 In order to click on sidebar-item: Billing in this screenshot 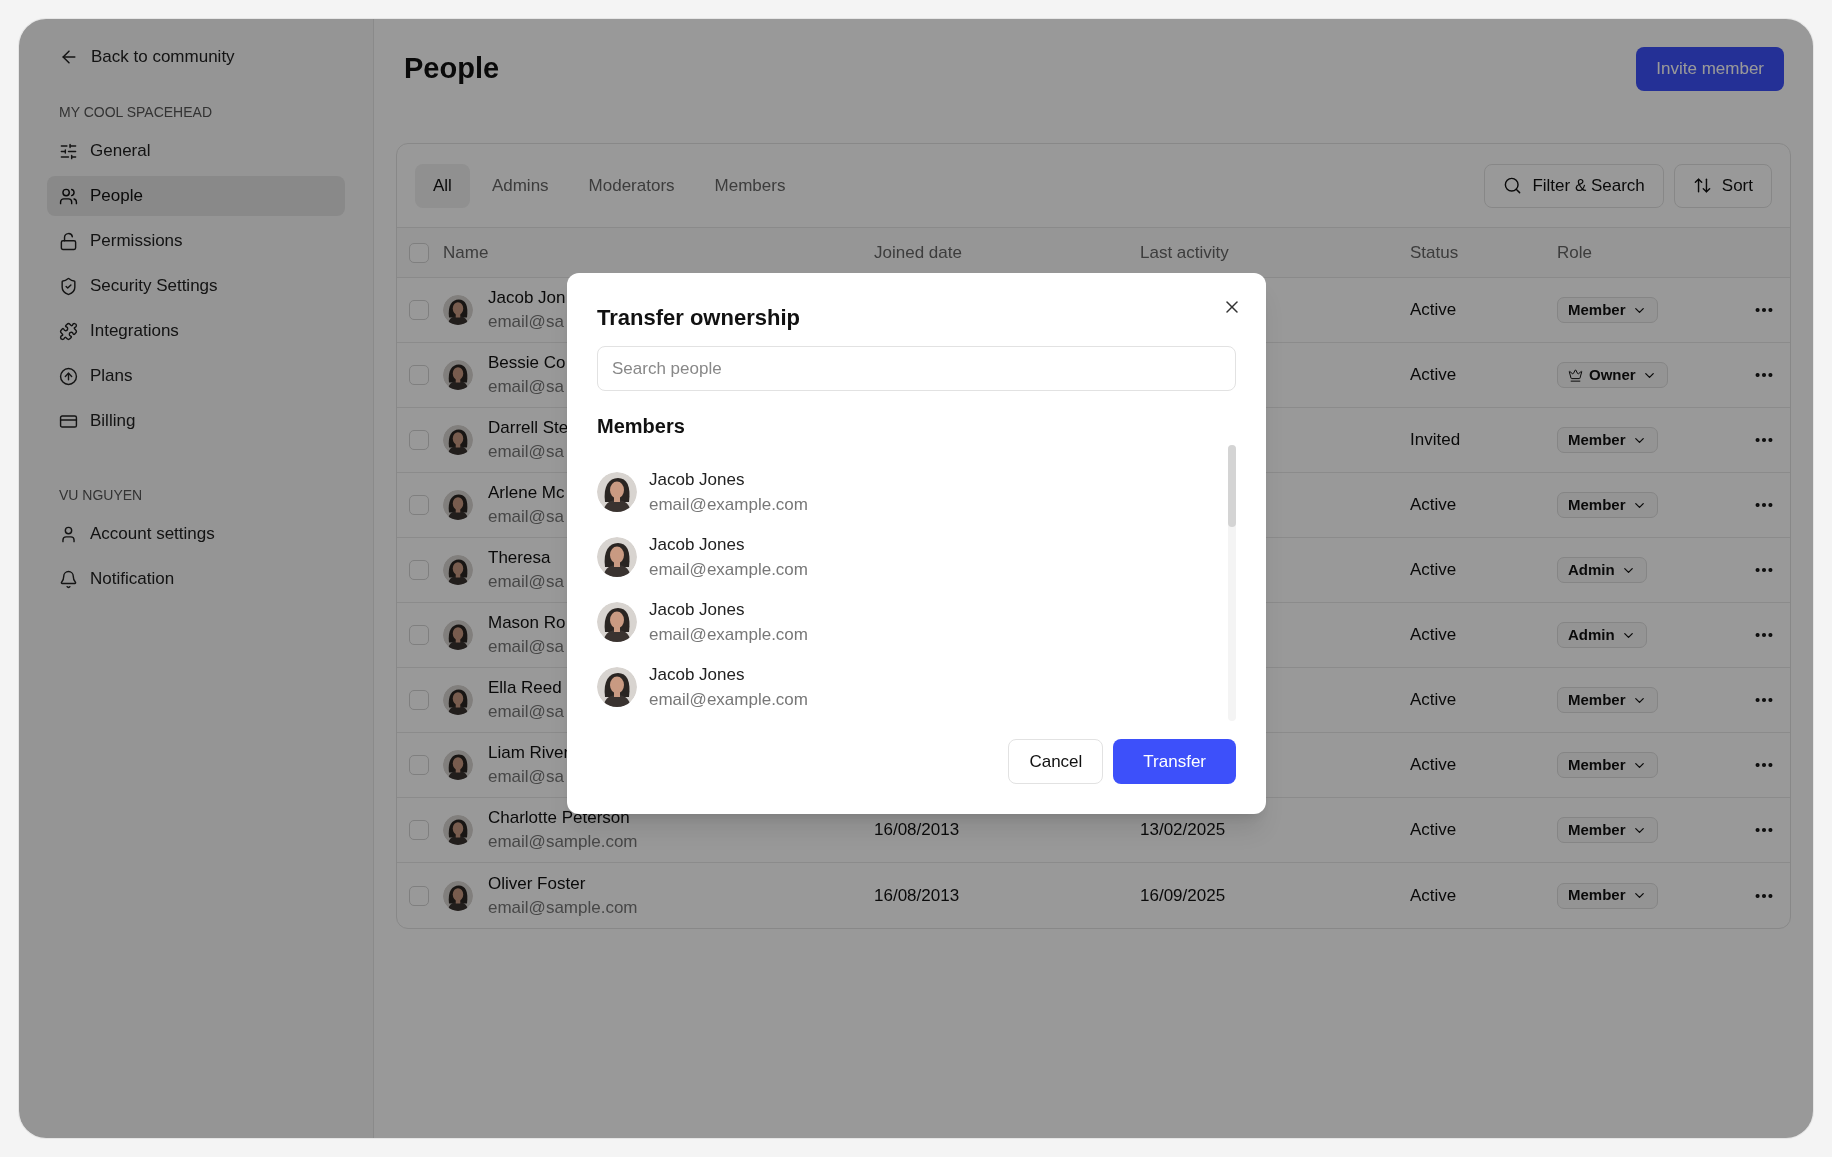, I will do `click(196, 421)`.